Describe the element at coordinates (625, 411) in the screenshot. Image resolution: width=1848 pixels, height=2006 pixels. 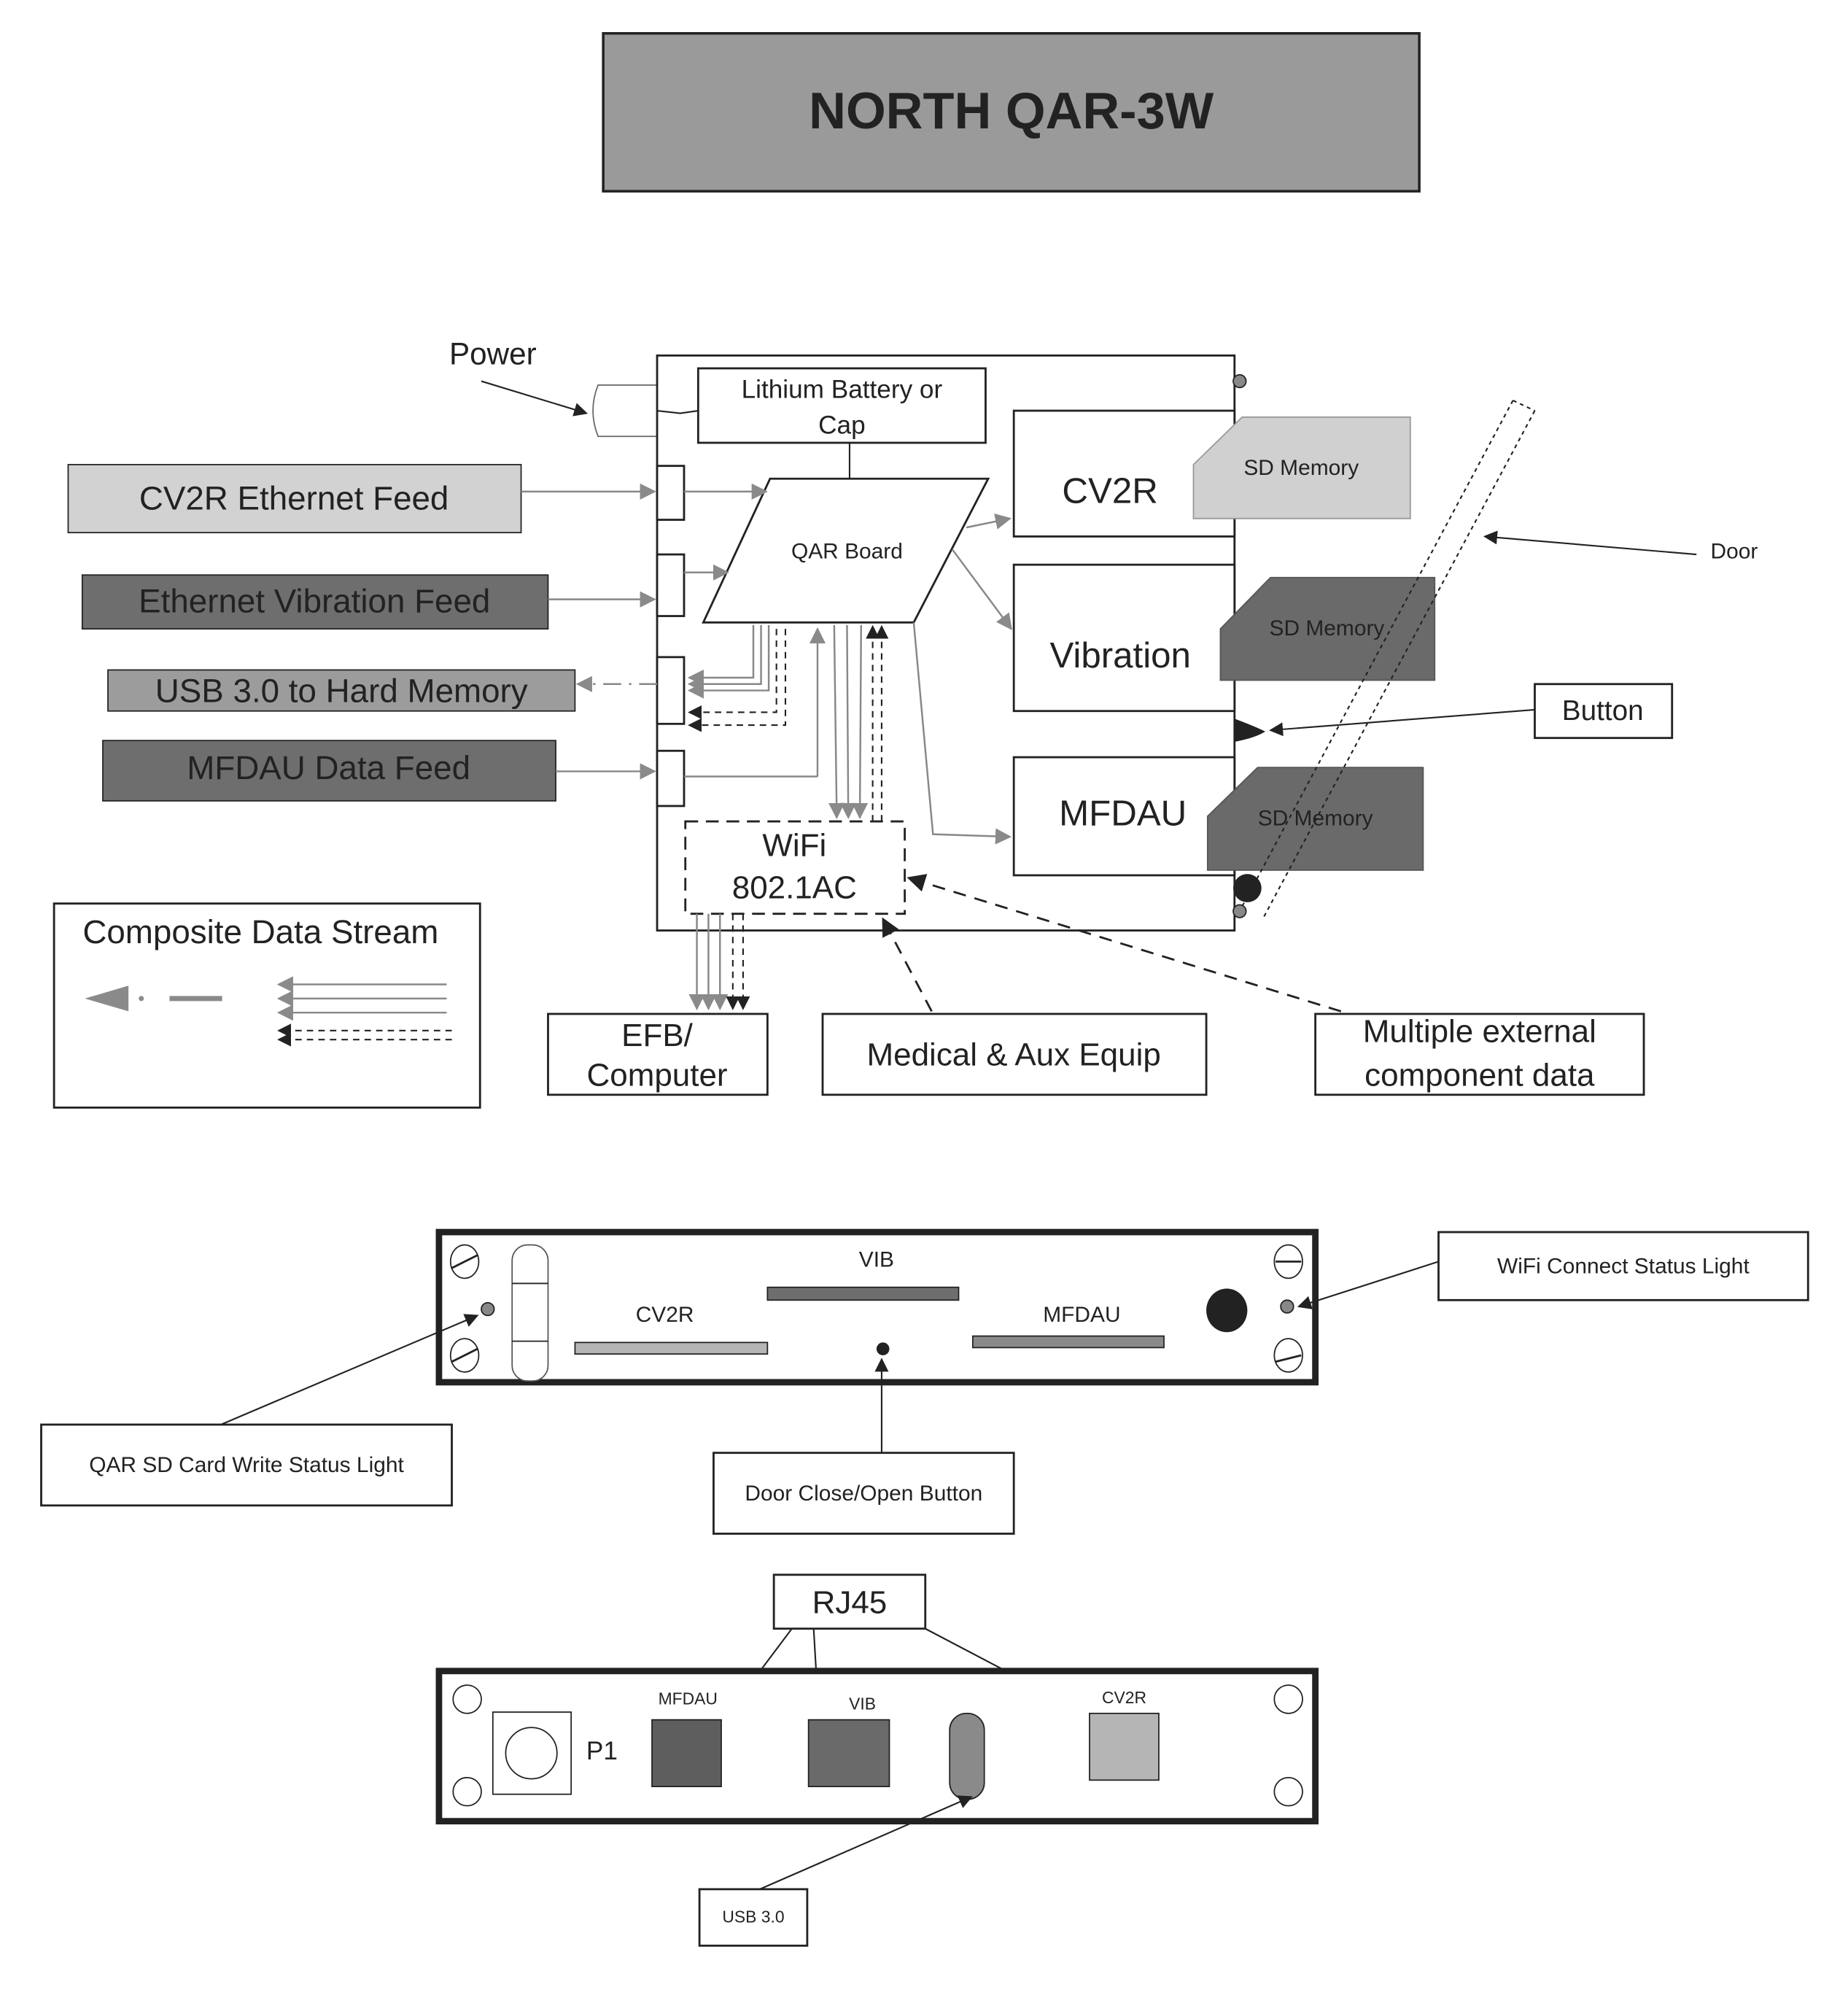
I see `power-connector-icon` at that location.